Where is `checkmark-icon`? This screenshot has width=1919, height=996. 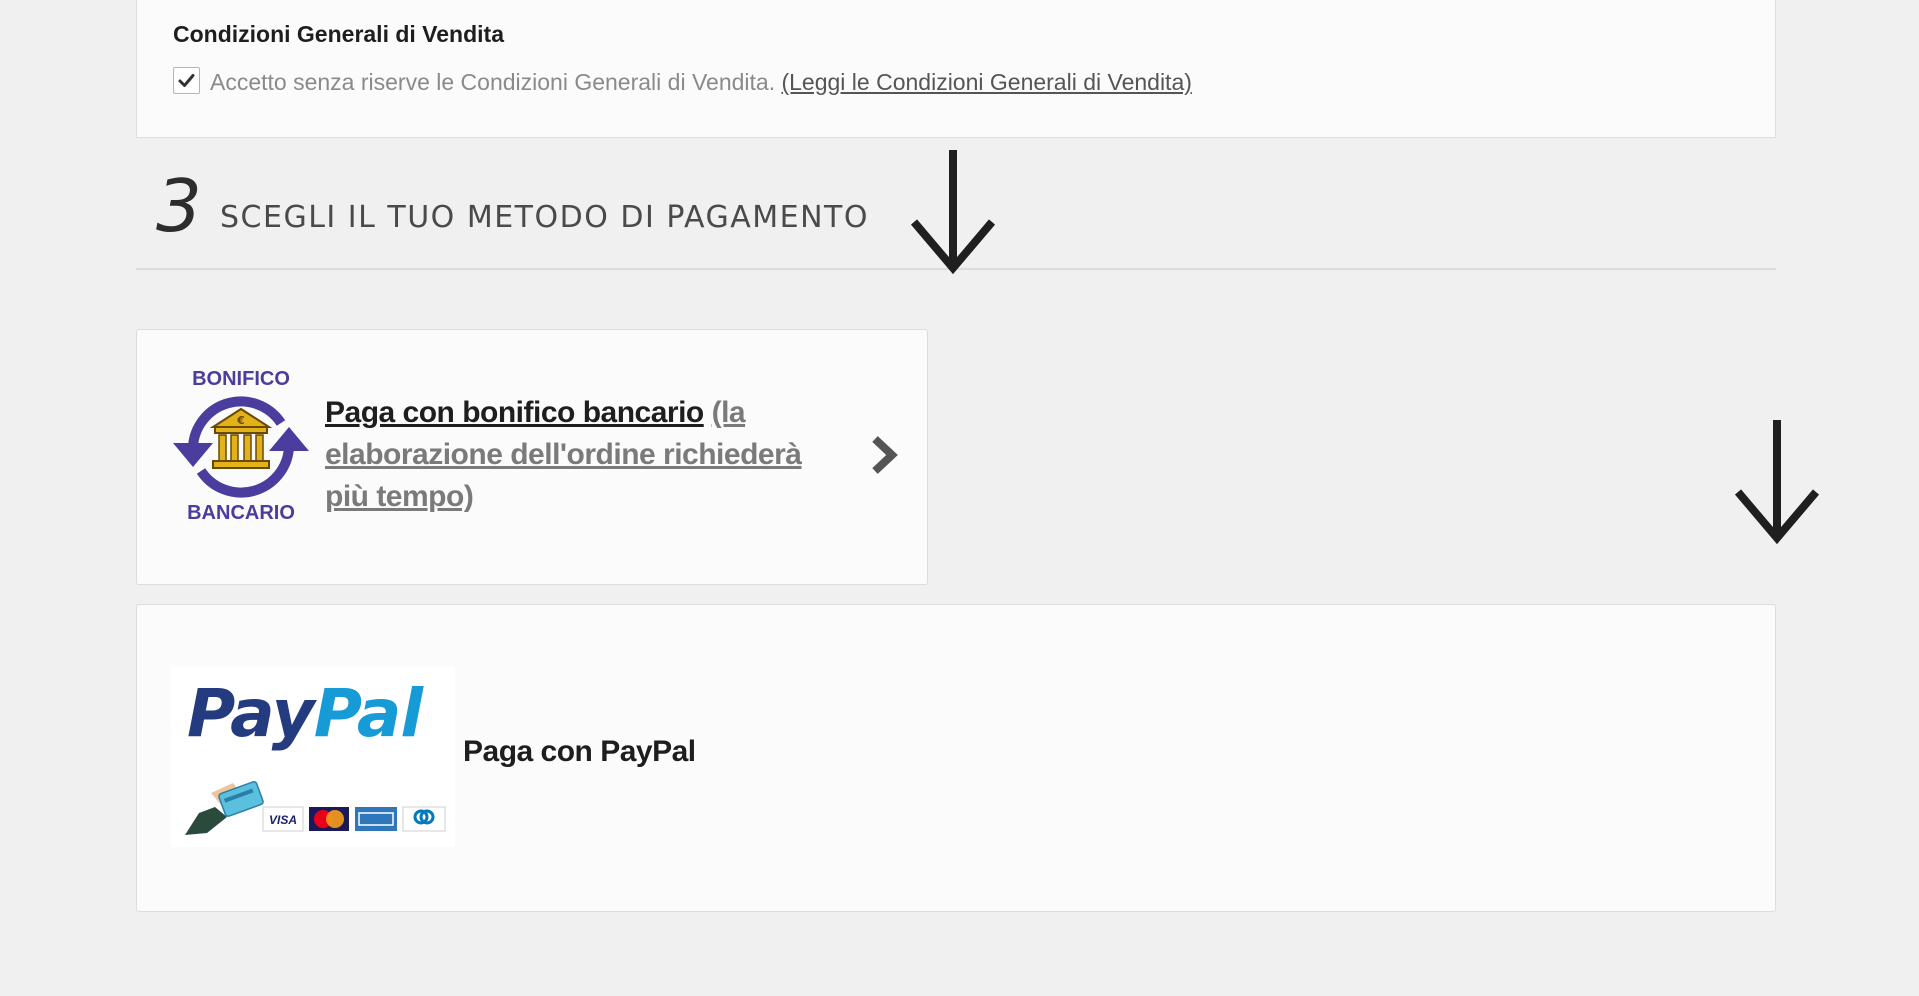
checkmark-icon is located at coordinates (186, 80).